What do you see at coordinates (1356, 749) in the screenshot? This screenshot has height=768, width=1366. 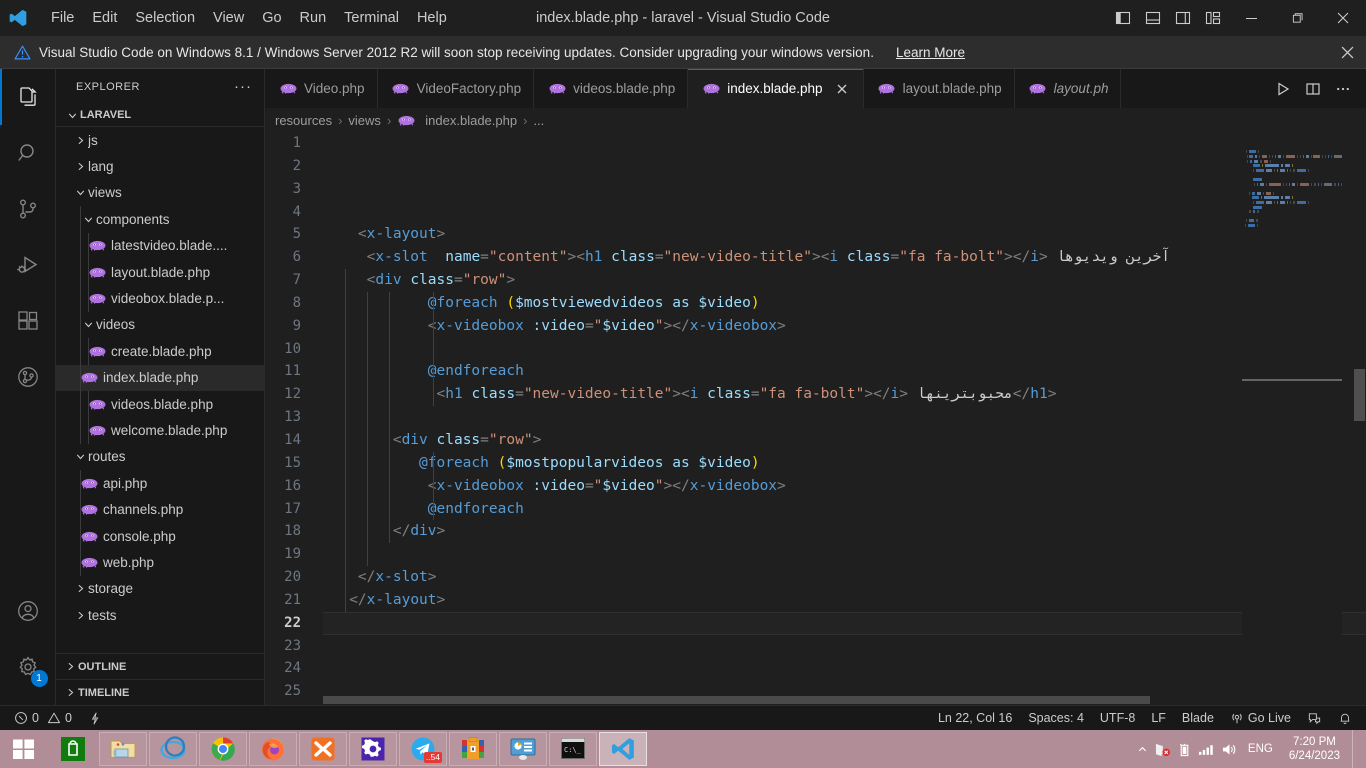 I see `show-desktop-button` at bounding box center [1356, 749].